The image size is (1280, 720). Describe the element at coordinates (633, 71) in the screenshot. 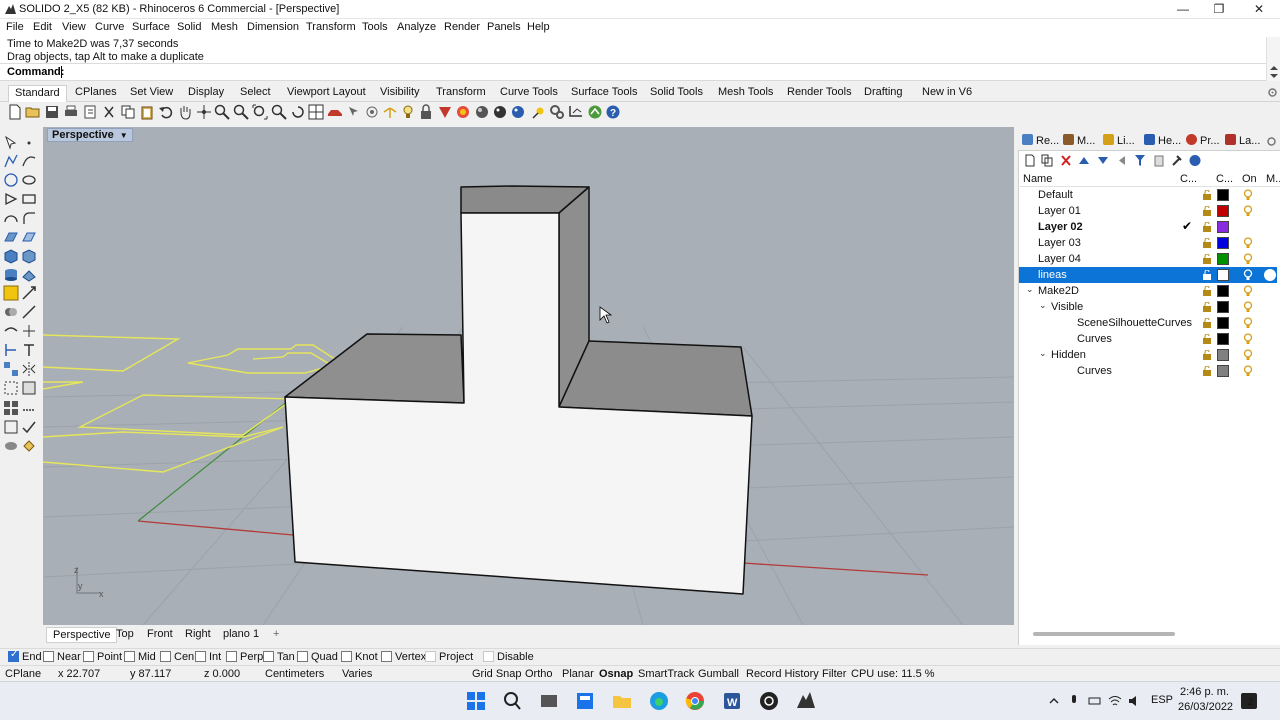

I see `command-line: Command:` at that location.